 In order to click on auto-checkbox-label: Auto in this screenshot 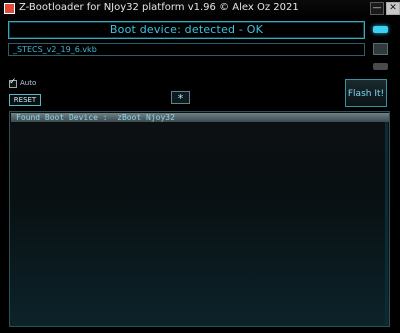, I will do `click(28, 83)`.